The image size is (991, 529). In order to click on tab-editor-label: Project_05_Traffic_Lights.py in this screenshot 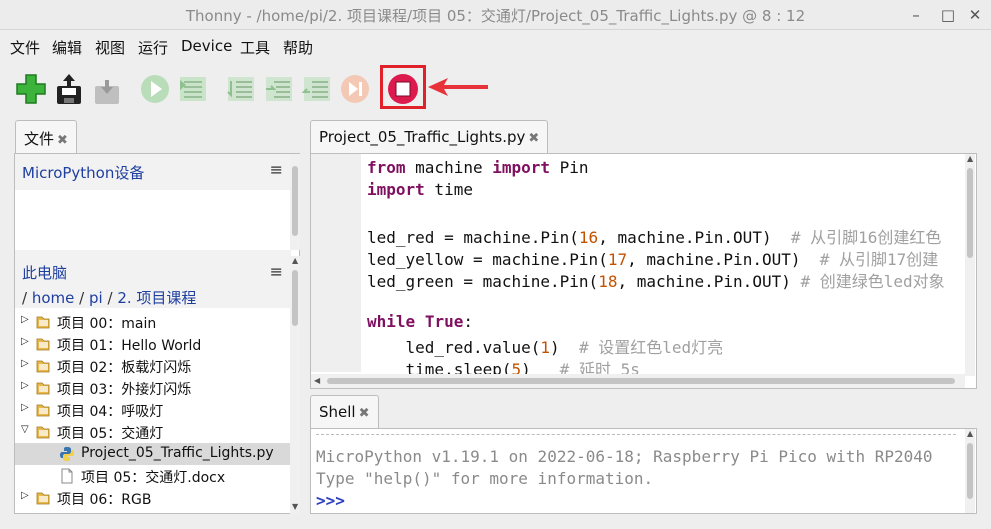, I will do `click(422, 137)`.